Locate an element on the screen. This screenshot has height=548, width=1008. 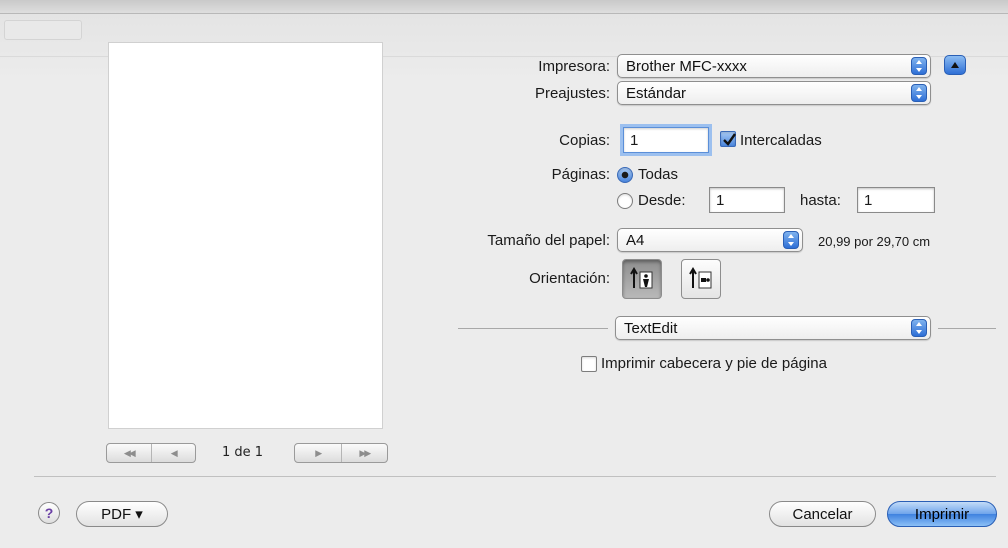
app-options-value: TextEdit is located at coordinates (651, 328).